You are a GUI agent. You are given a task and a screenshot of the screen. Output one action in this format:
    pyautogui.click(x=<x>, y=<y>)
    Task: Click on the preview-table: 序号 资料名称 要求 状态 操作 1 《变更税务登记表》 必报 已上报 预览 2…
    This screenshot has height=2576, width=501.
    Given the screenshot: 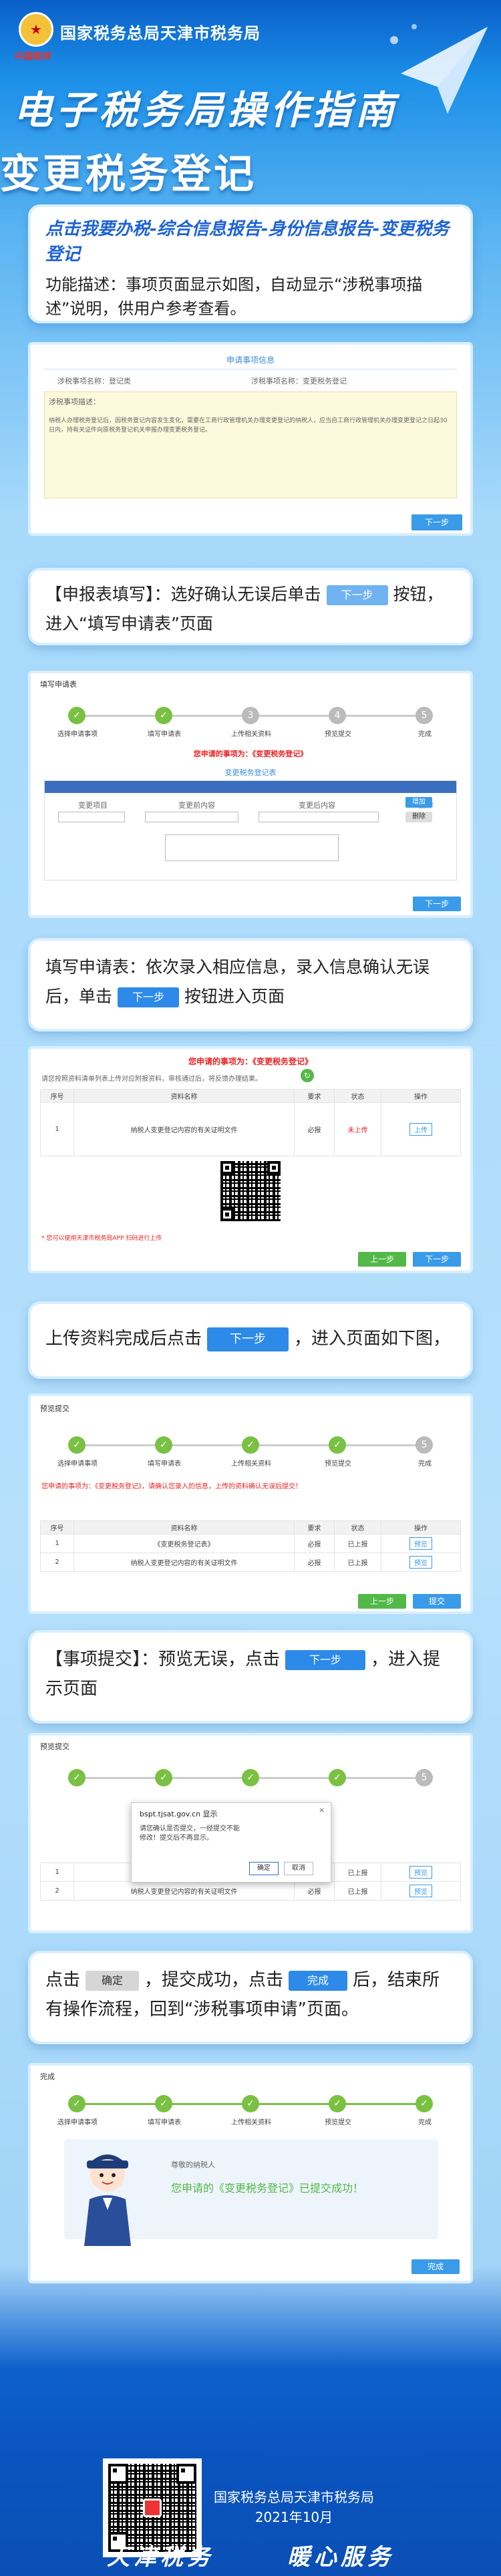 What is the action you would take?
    pyautogui.click(x=251, y=1546)
    